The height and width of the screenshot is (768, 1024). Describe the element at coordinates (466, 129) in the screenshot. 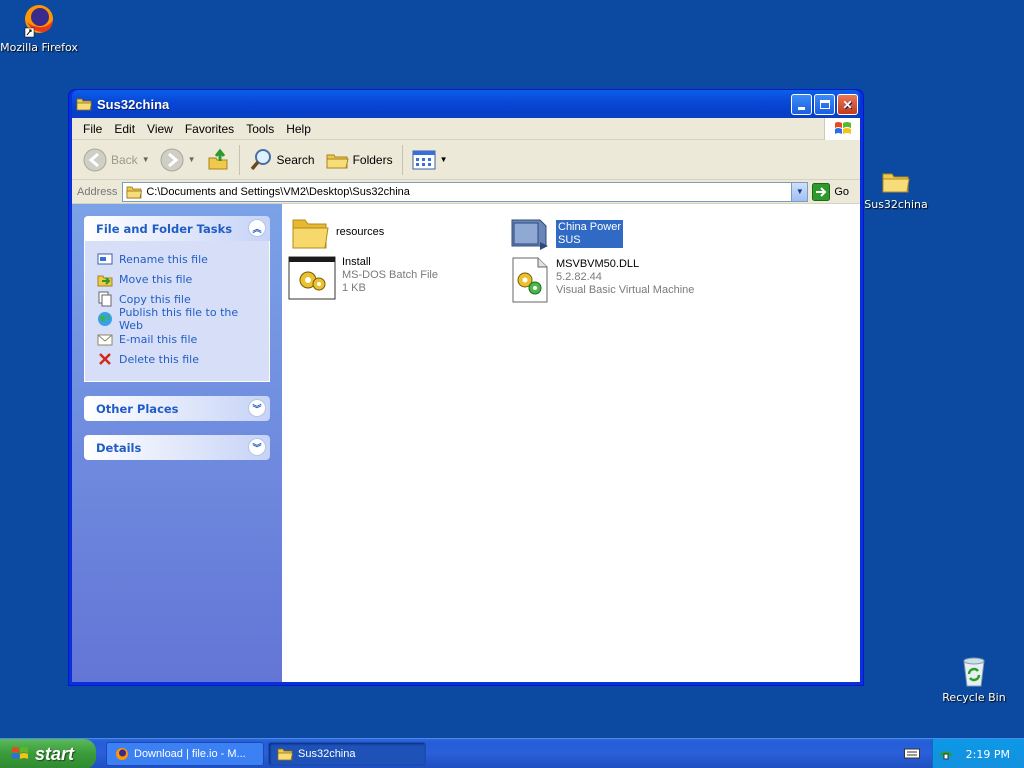

I see `menu-bar: File Edit View Favorites Tools Help` at that location.